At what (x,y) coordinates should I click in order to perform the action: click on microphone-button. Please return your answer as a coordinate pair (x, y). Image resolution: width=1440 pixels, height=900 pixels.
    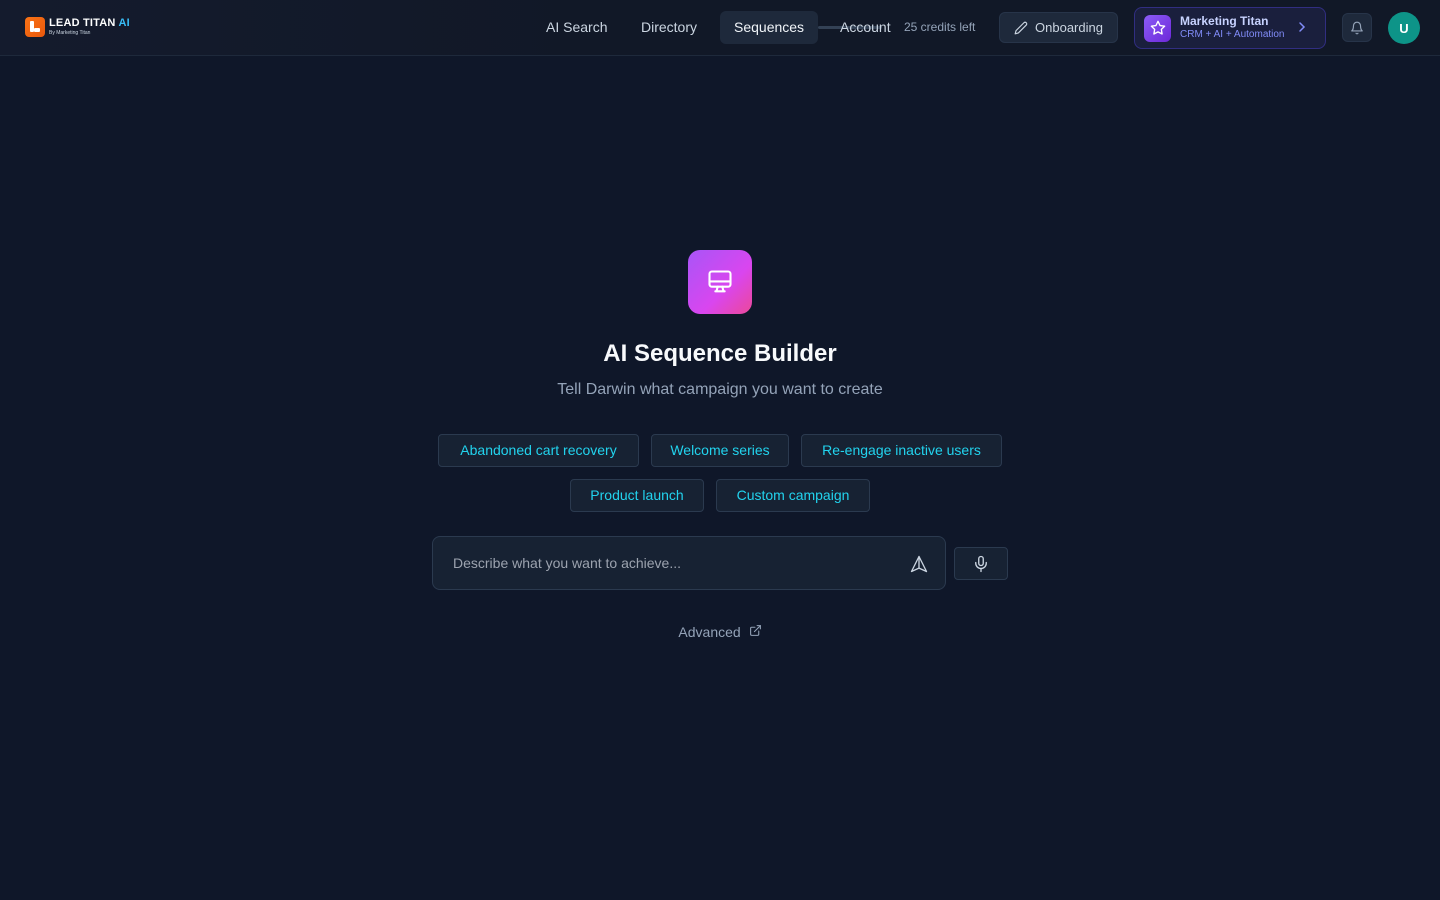
    Looking at the image, I should click on (981, 563).